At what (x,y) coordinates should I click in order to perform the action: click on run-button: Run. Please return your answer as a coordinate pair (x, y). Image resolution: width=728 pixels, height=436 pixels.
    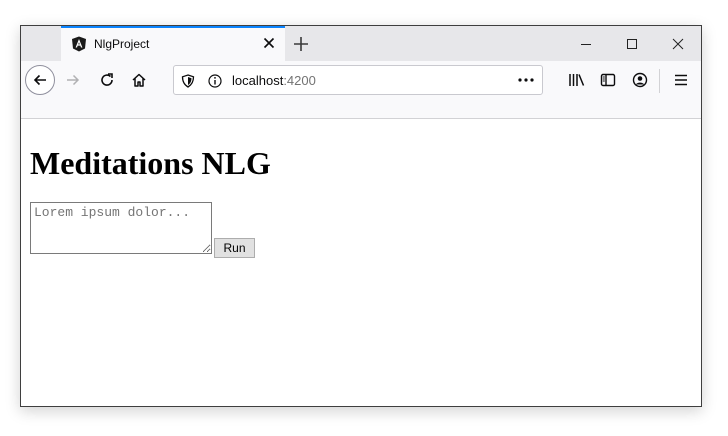
    Looking at the image, I should click on (234, 248).